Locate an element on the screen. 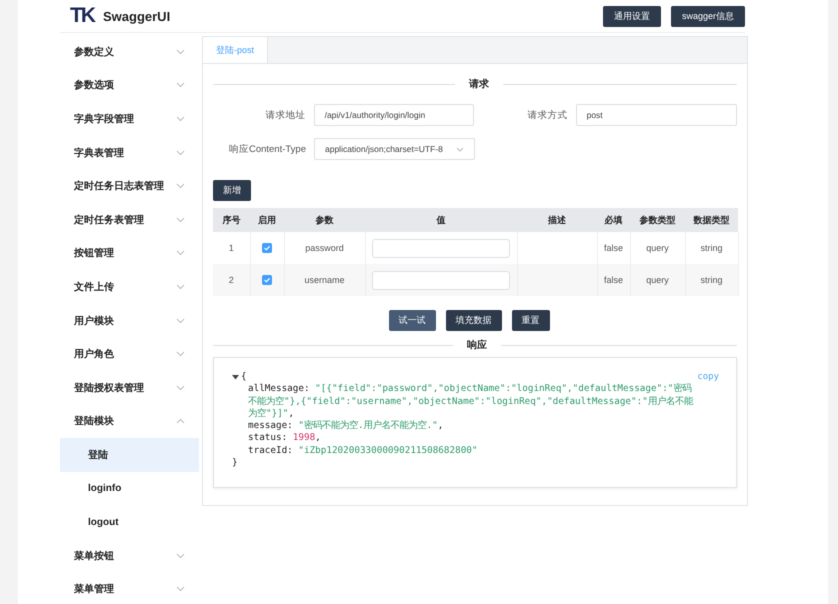  menu-label: 按钮管理 is located at coordinates (94, 253).